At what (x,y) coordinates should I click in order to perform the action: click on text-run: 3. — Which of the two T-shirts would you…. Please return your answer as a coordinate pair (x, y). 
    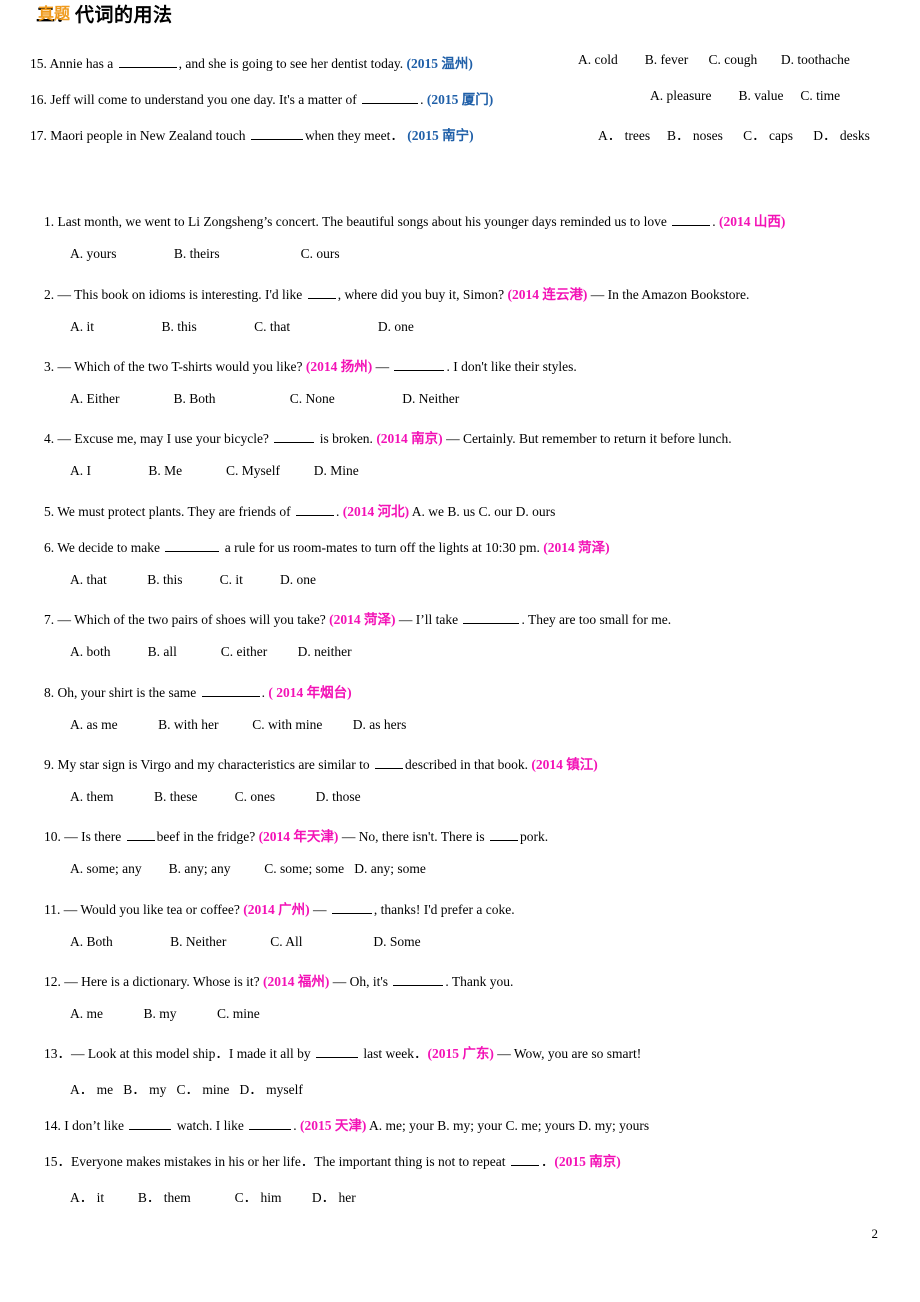
    Looking at the image, I should click on (175, 366).